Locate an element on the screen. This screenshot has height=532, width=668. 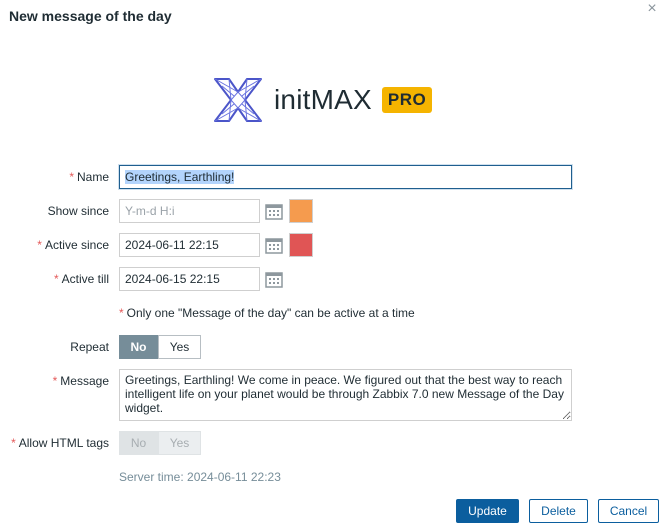
repeat-label: Repeat is located at coordinates (89, 347).